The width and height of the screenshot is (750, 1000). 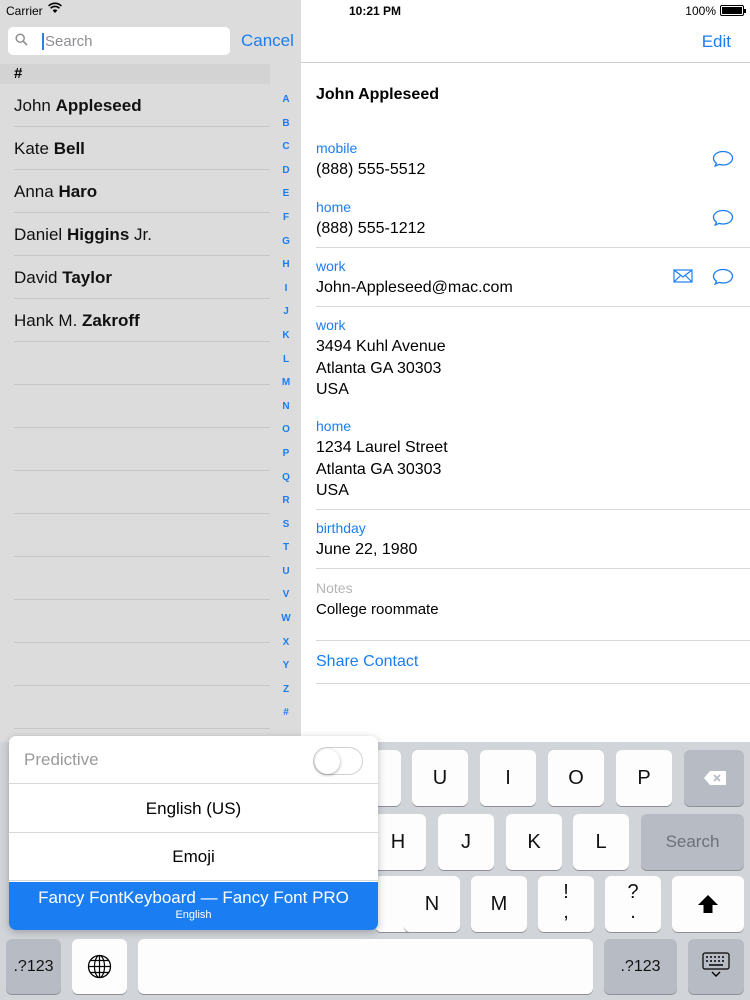 I want to click on index-letter: V, so click(x=286, y=595).